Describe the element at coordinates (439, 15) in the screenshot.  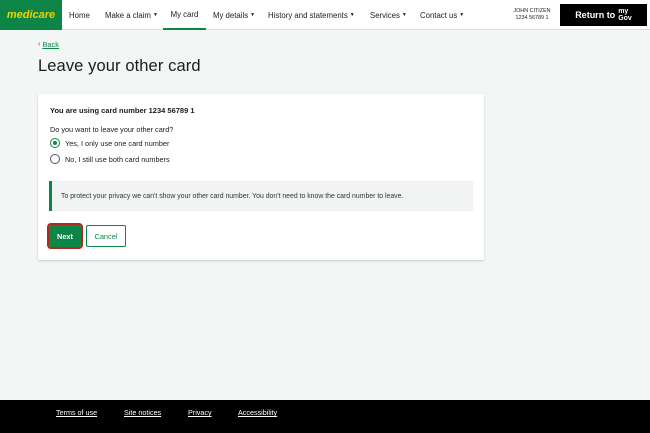
I see `nav-contact-us-label: Contact us` at that location.